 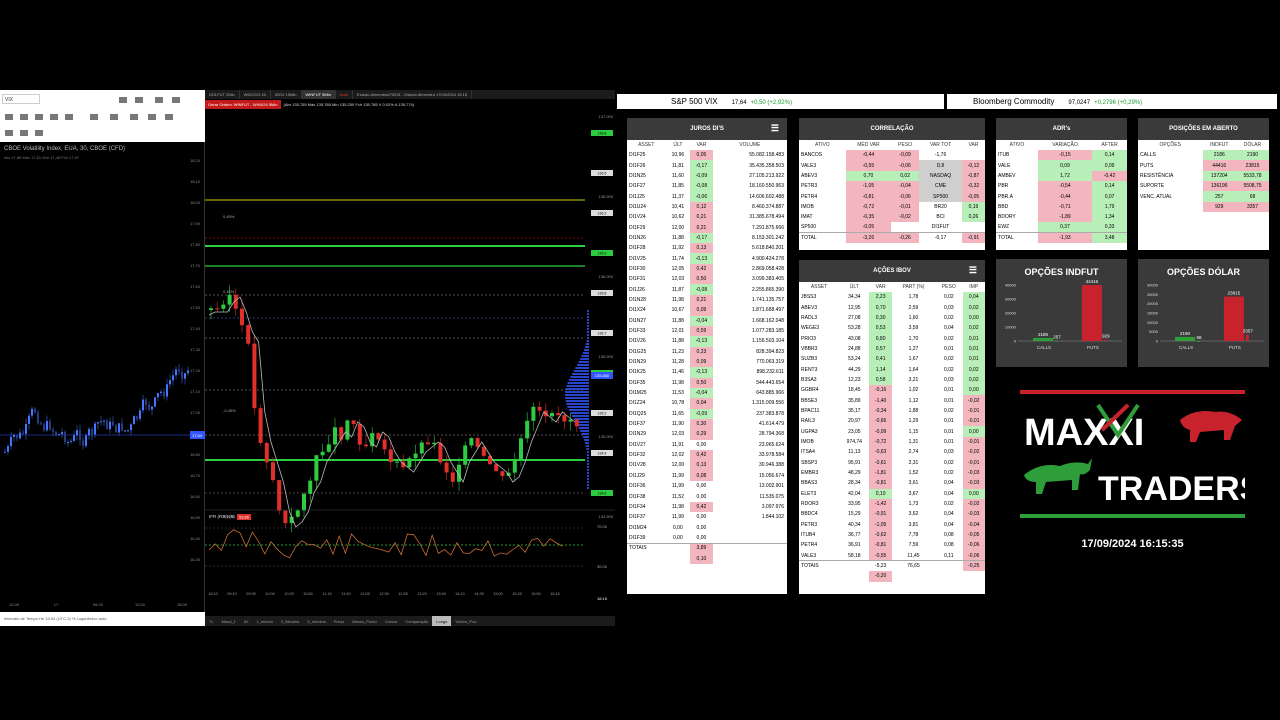 What do you see at coordinates (892, 493) in the screenshot?
I see `table-row: ELET3 42,04 0,10 3,67 0,04 0,00` at bounding box center [892, 493].